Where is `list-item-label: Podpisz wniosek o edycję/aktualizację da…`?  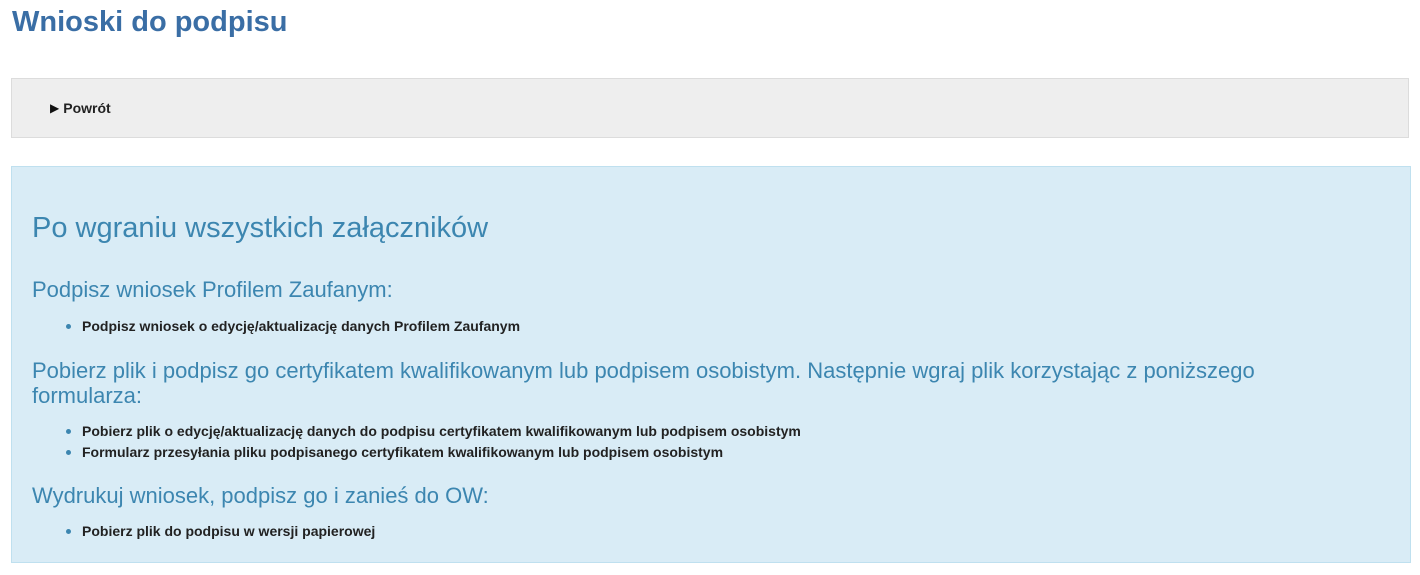 list-item-label: Podpisz wniosek o edycję/aktualizację da… is located at coordinates (301, 326).